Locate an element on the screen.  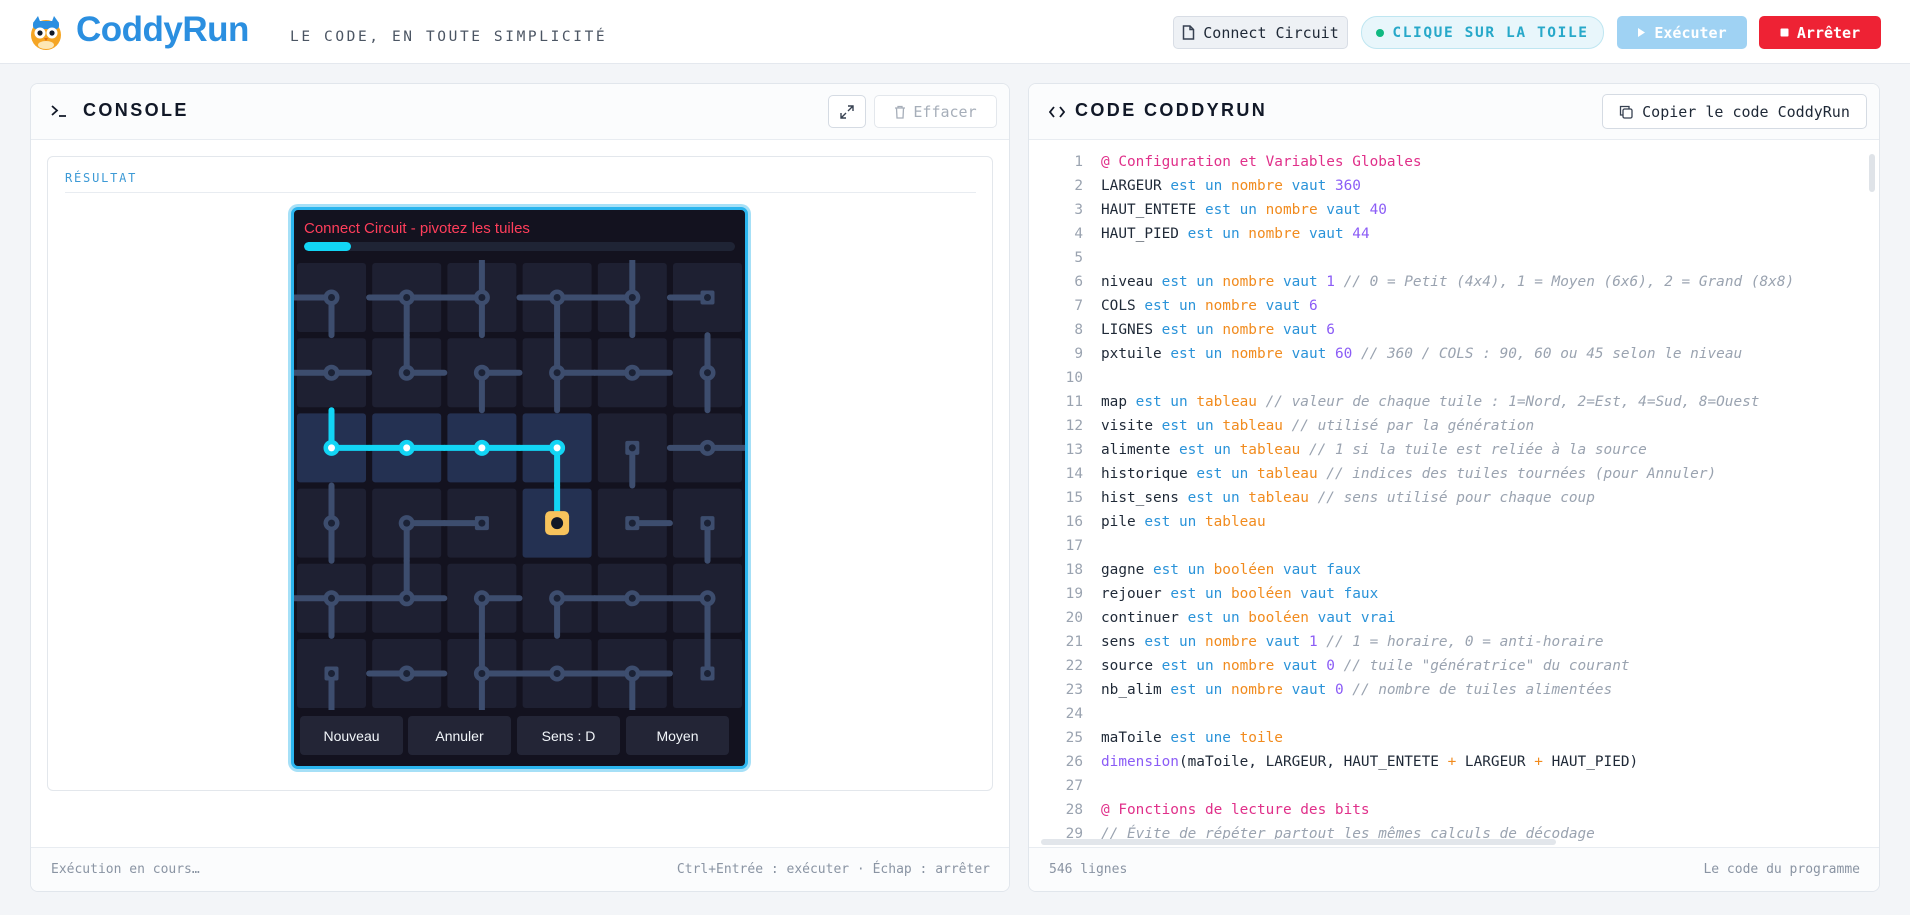
code-token: pxtuile is located at coordinates (1136, 354).